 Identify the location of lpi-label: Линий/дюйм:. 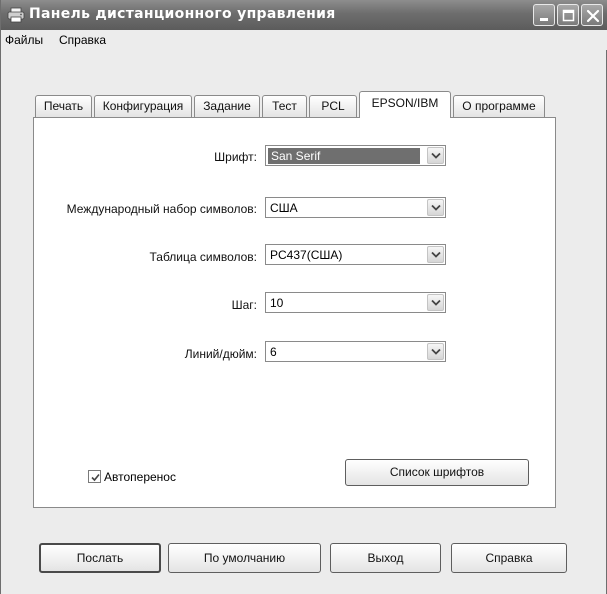
(220, 354).